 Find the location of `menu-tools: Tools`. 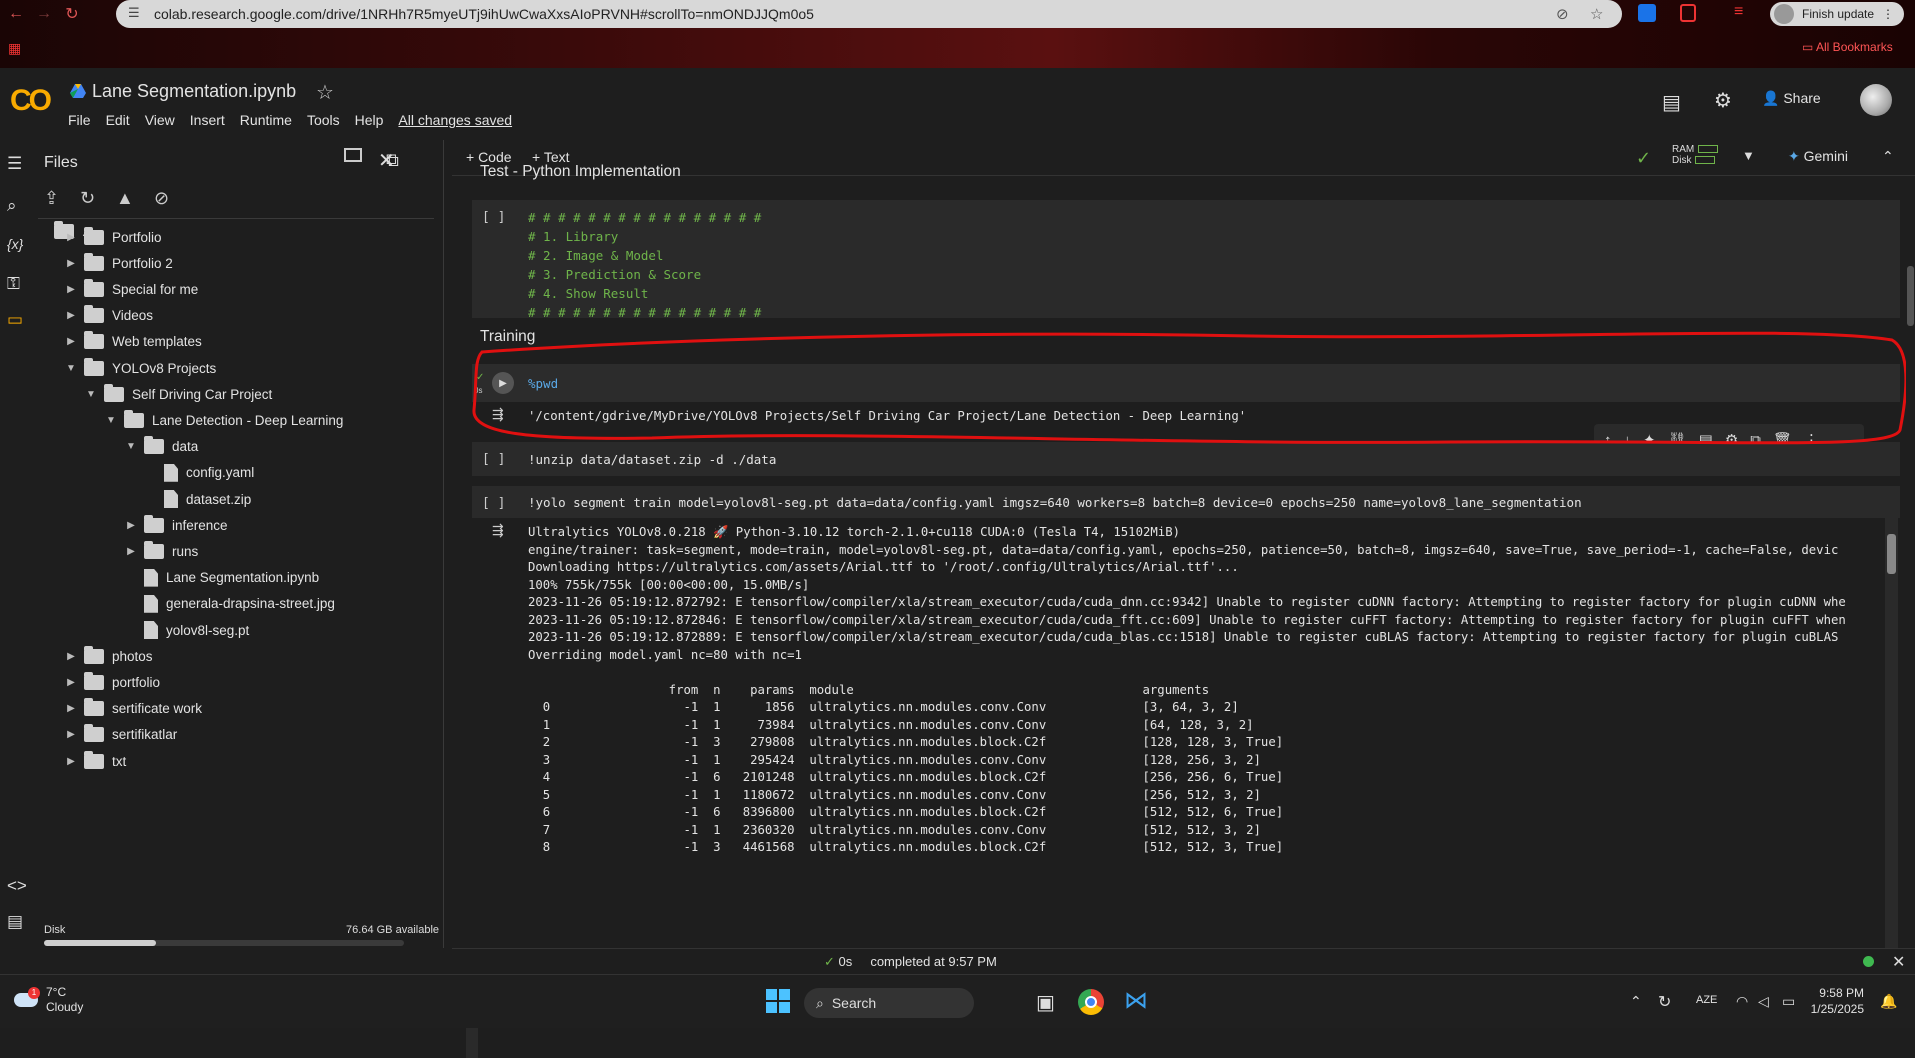

menu-tools: Tools is located at coordinates (323, 120).